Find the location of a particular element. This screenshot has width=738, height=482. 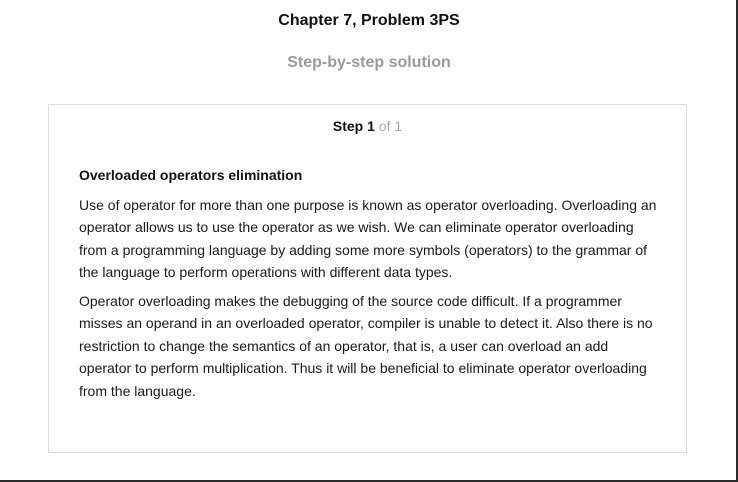

step-indicator: Step 1 of 1 is located at coordinates (367, 126).